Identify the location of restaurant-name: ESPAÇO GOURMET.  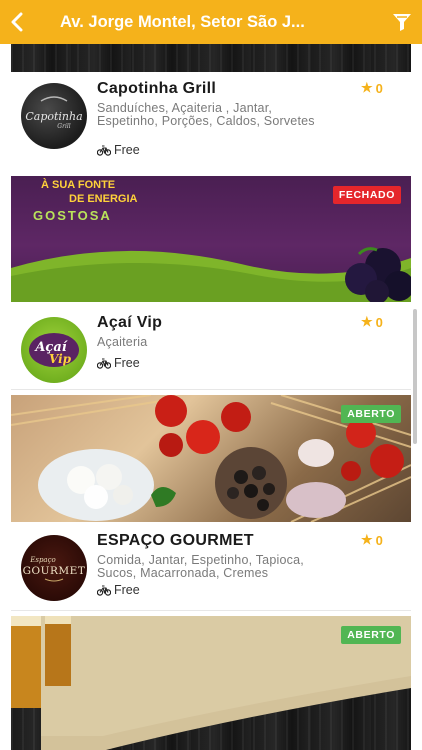
(175, 540).